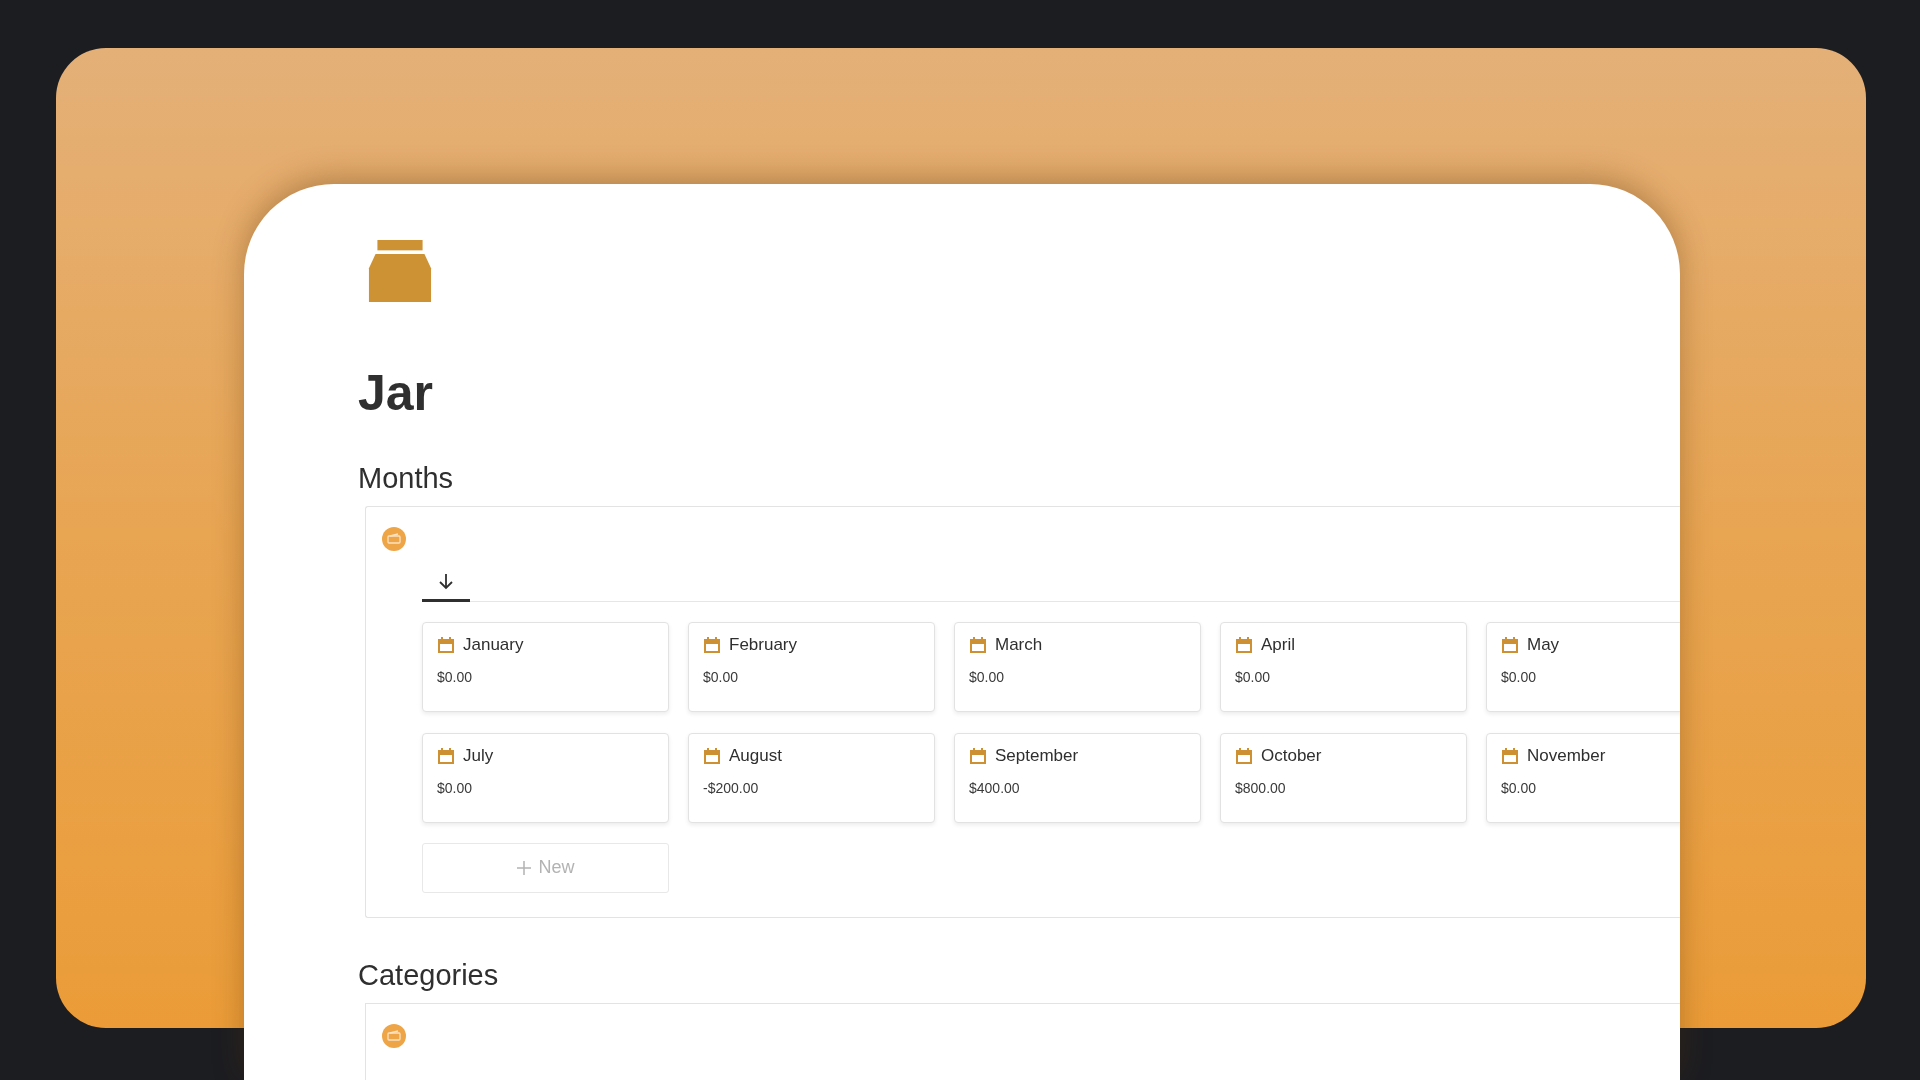 Image resolution: width=1920 pixels, height=1080 pixels. Describe the element at coordinates (1543, 644) in the screenshot. I see `month-name: May` at that location.